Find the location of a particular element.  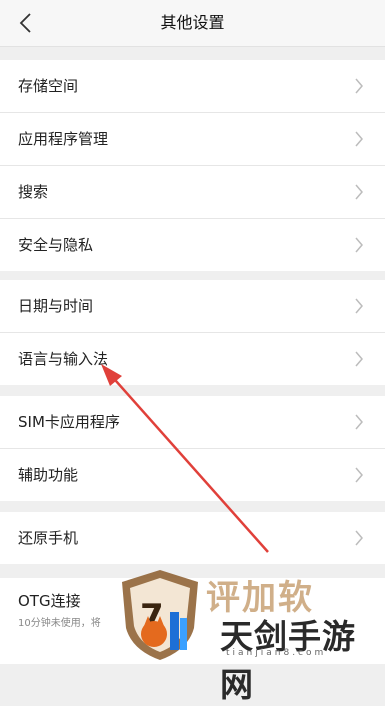

title-bar: 其他设置 is located at coordinates (192, 23).